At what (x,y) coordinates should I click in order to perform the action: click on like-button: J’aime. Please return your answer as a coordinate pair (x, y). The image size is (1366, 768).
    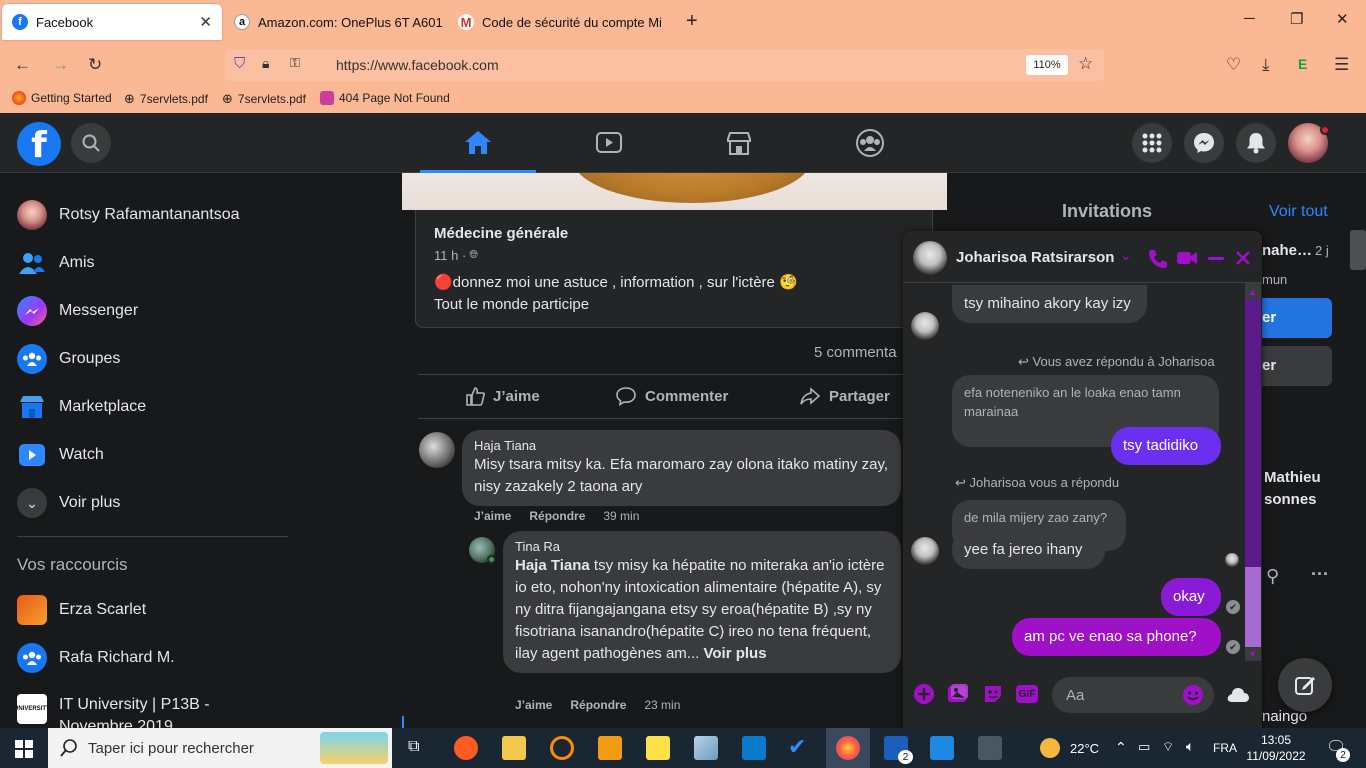
    Looking at the image, I should click on (502, 396).